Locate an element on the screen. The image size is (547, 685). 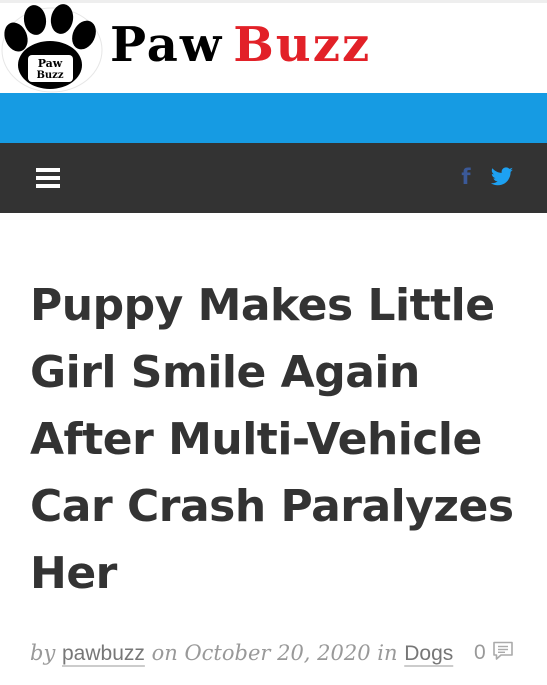
logo-badge-text-1: Paw is located at coordinates (50, 63).